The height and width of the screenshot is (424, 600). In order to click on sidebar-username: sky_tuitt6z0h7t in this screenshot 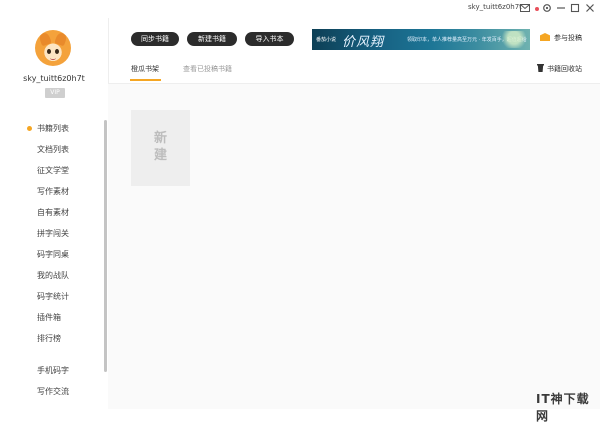, I will do `click(54, 78)`.